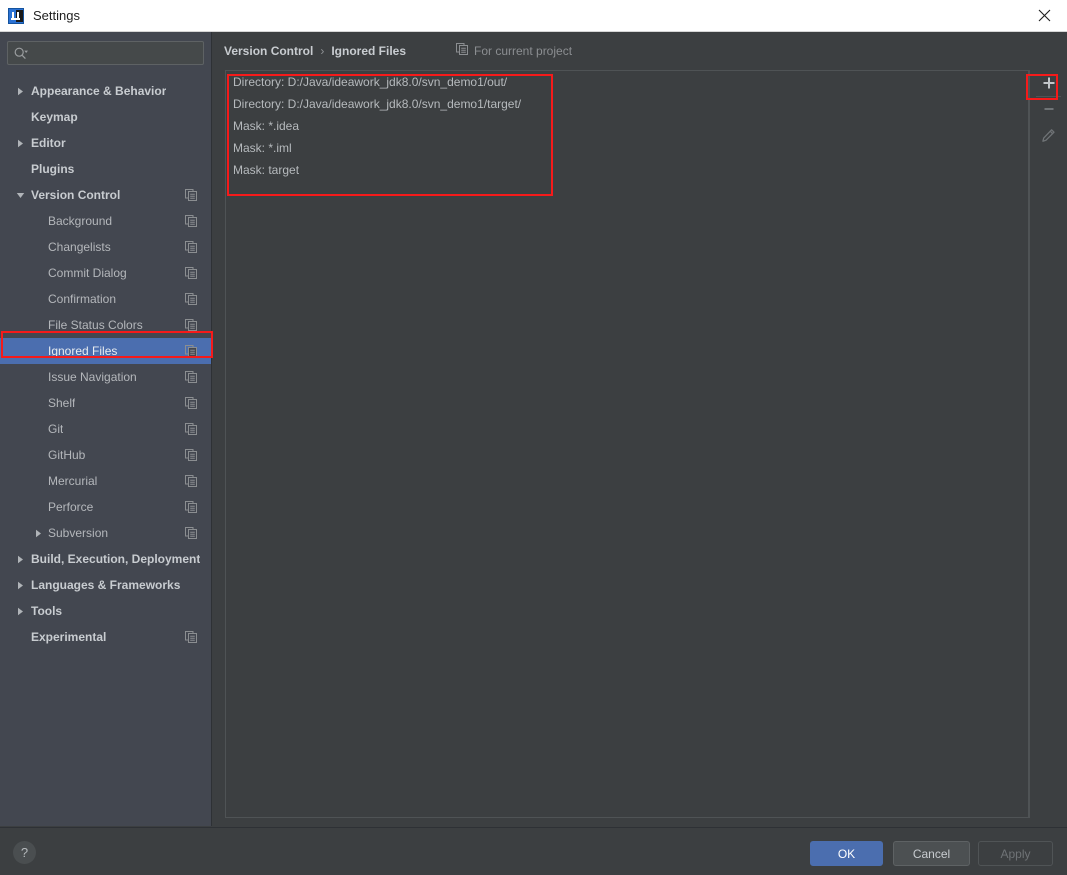  I want to click on scope-note: For current project, so click(514, 50).